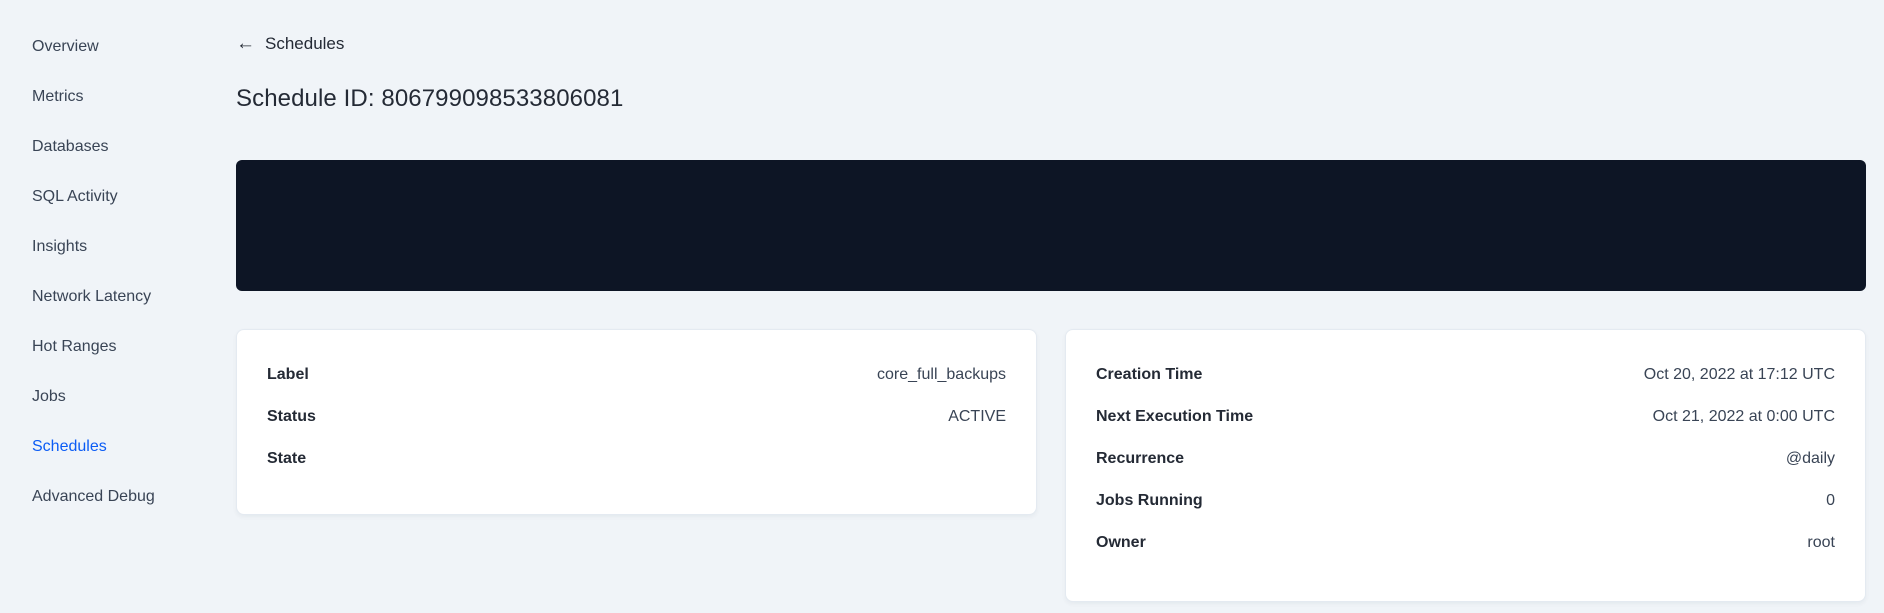 The height and width of the screenshot is (613, 1884). Describe the element at coordinates (100, 97) in the screenshot. I see `sidebar-item: Metrics` at that location.